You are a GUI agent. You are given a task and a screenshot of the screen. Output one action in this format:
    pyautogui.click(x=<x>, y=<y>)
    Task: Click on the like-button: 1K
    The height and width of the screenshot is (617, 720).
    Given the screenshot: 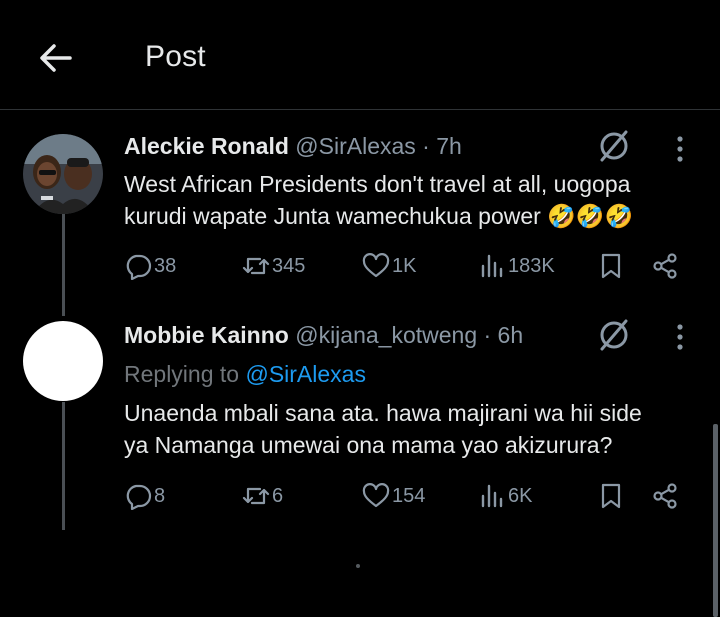 What is the action you would take?
    pyautogui.click(x=389, y=266)
    